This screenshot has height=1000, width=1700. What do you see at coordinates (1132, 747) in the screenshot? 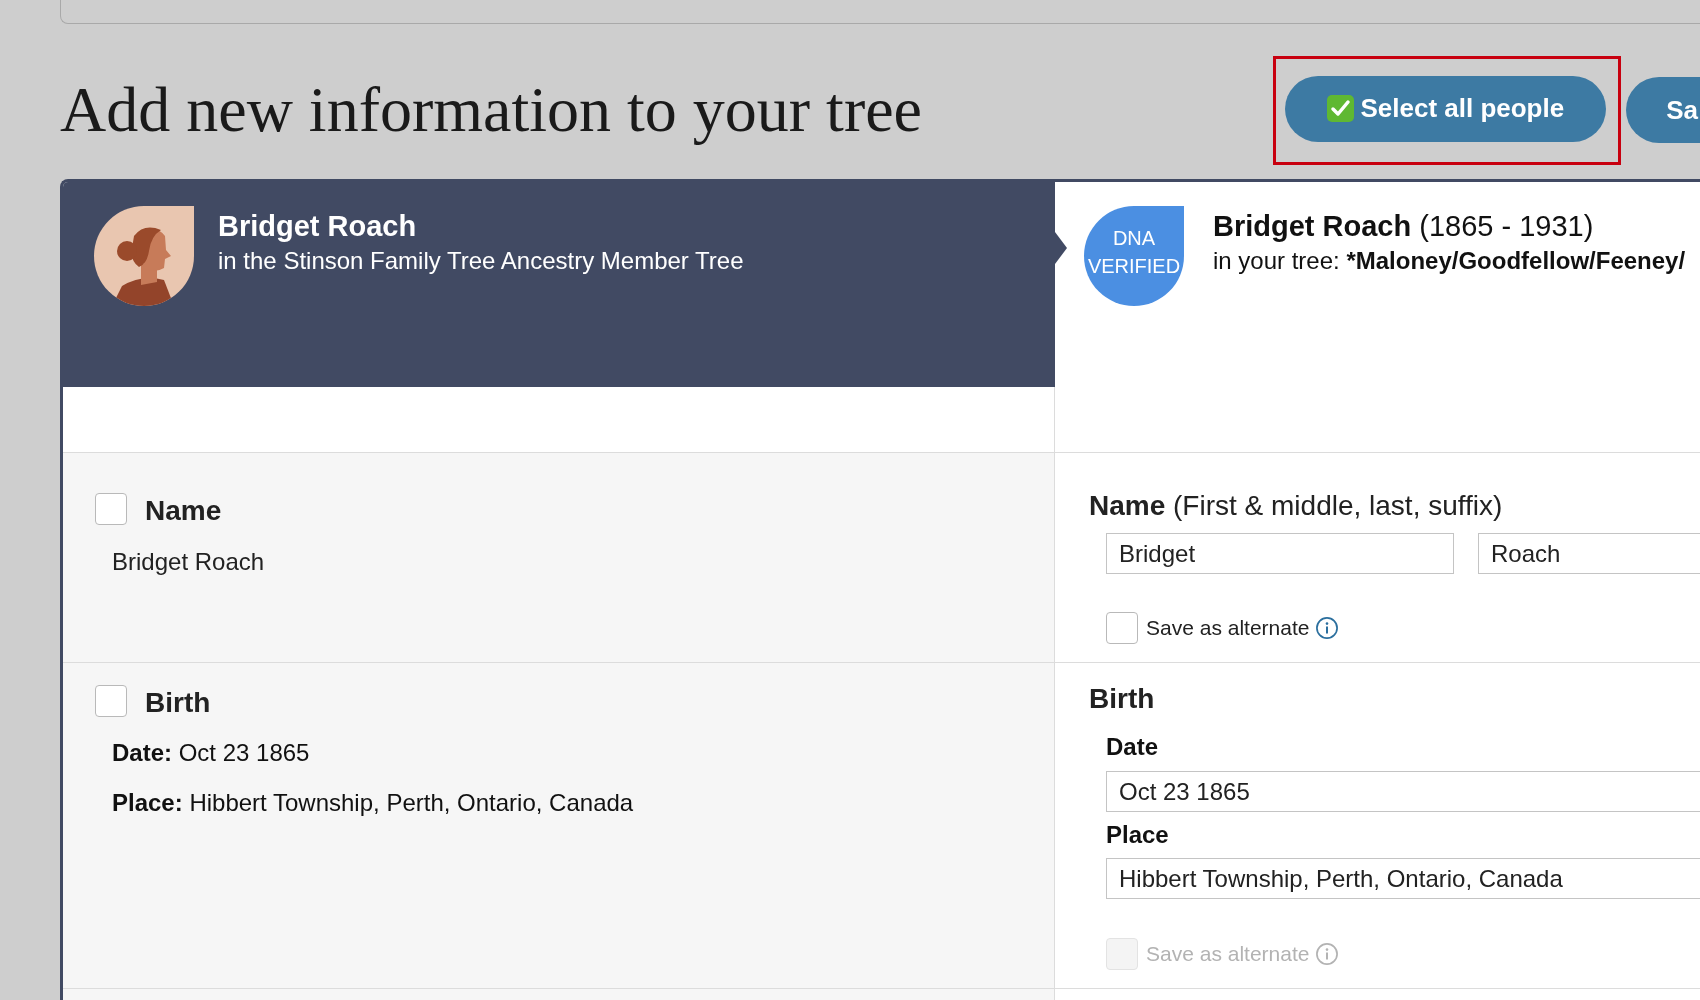
I see `field-label: Date` at bounding box center [1132, 747].